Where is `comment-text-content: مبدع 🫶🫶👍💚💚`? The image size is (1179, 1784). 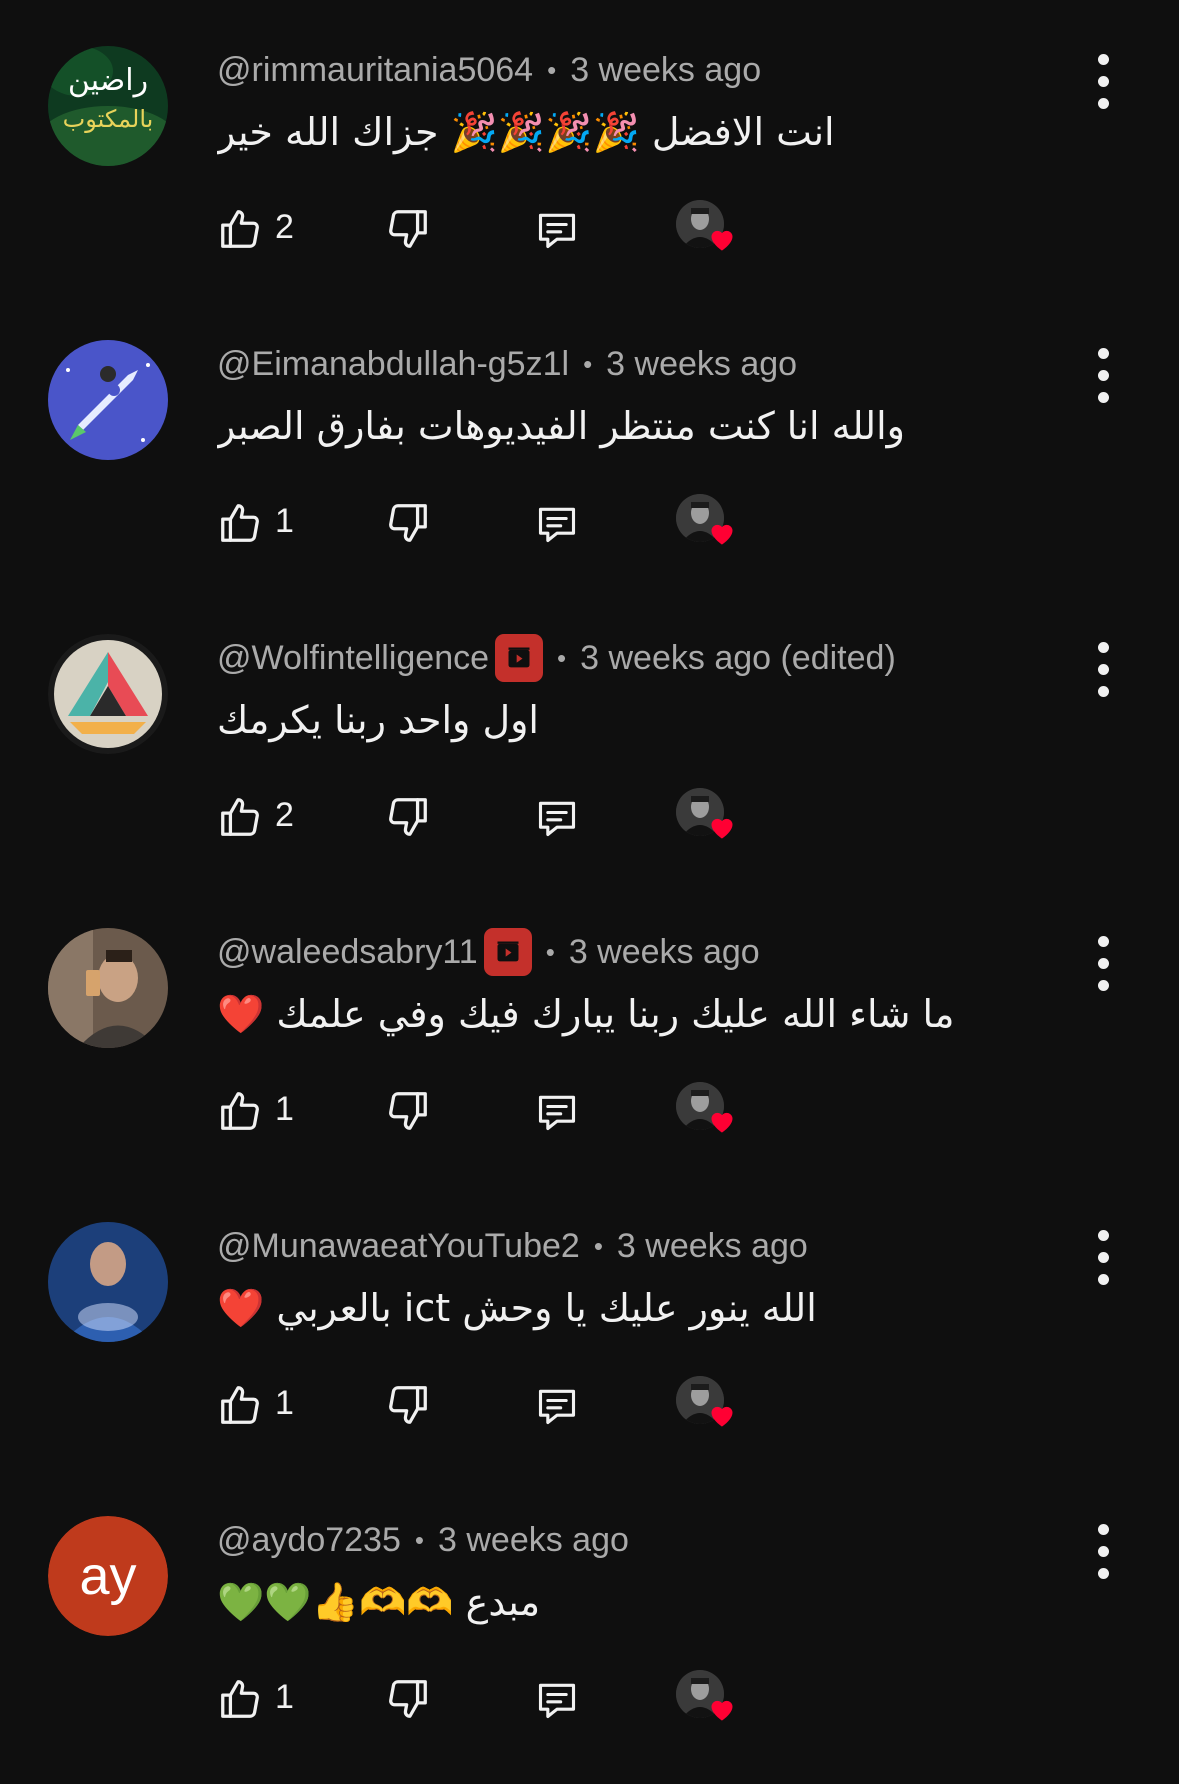
comment-text-content: مبدع 🫶🫶👍💚💚 is located at coordinates (379, 1601).